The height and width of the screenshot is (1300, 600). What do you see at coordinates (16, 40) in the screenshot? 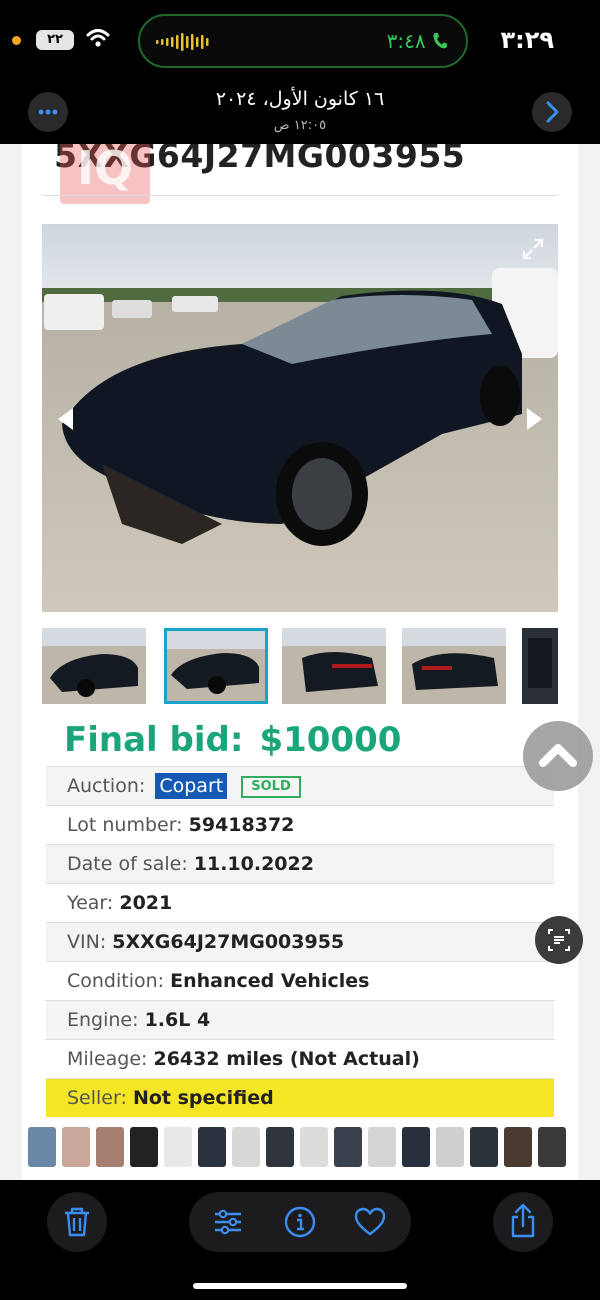
I see `privacy-indicator-dot` at bounding box center [16, 40].